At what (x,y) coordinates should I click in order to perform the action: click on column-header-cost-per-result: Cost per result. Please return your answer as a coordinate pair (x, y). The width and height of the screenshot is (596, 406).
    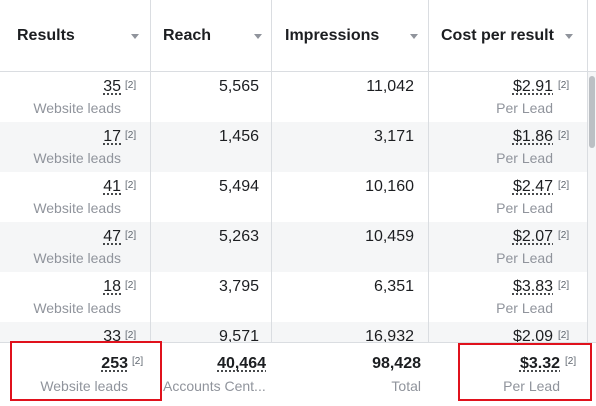
    Looking at the image, I should click on (508, 36).